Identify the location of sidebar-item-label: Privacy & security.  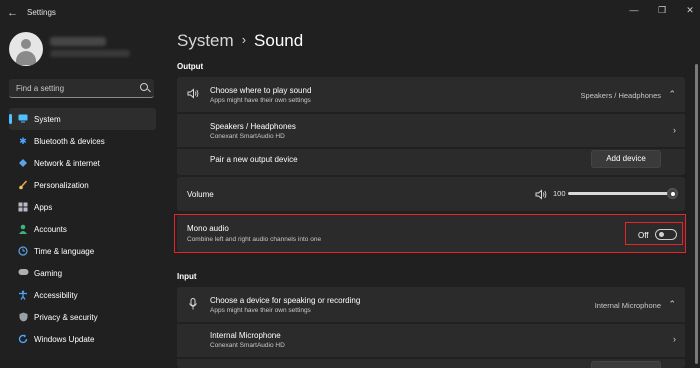
(66, 317).